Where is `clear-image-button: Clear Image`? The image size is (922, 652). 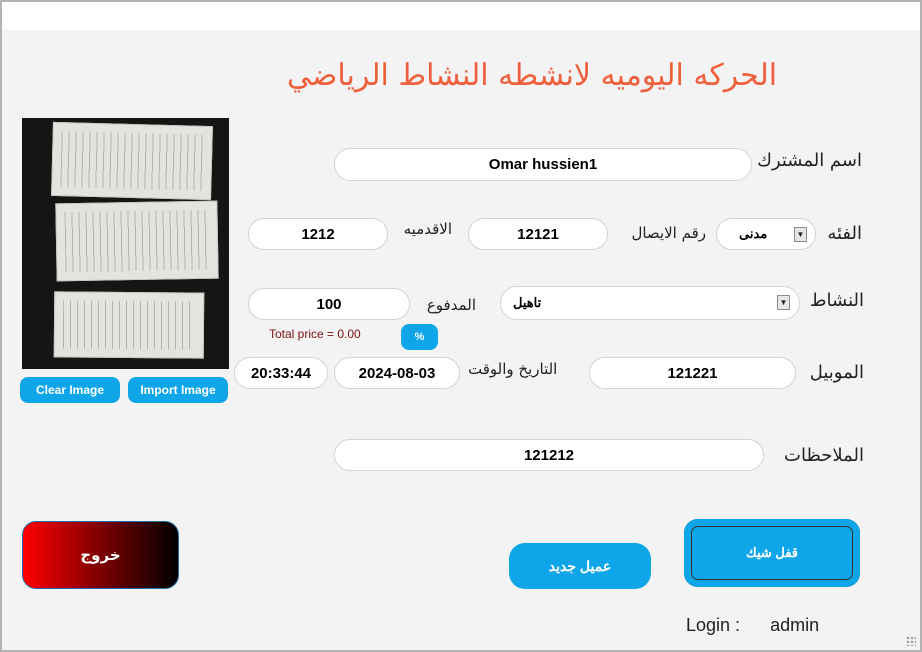 clear-image-button: Clear Image is located at coordinates (70, 390).